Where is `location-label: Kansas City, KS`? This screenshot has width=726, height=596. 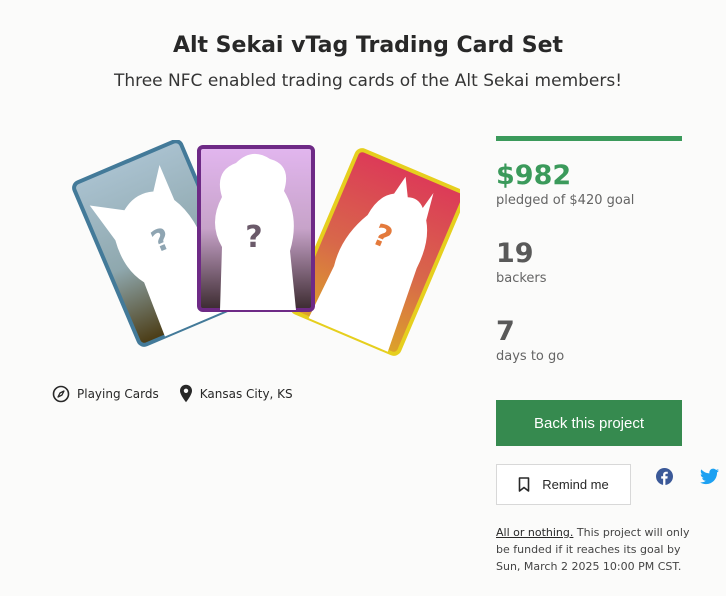 location-label: Kansas City, KS is located at coordinates (246, 393).